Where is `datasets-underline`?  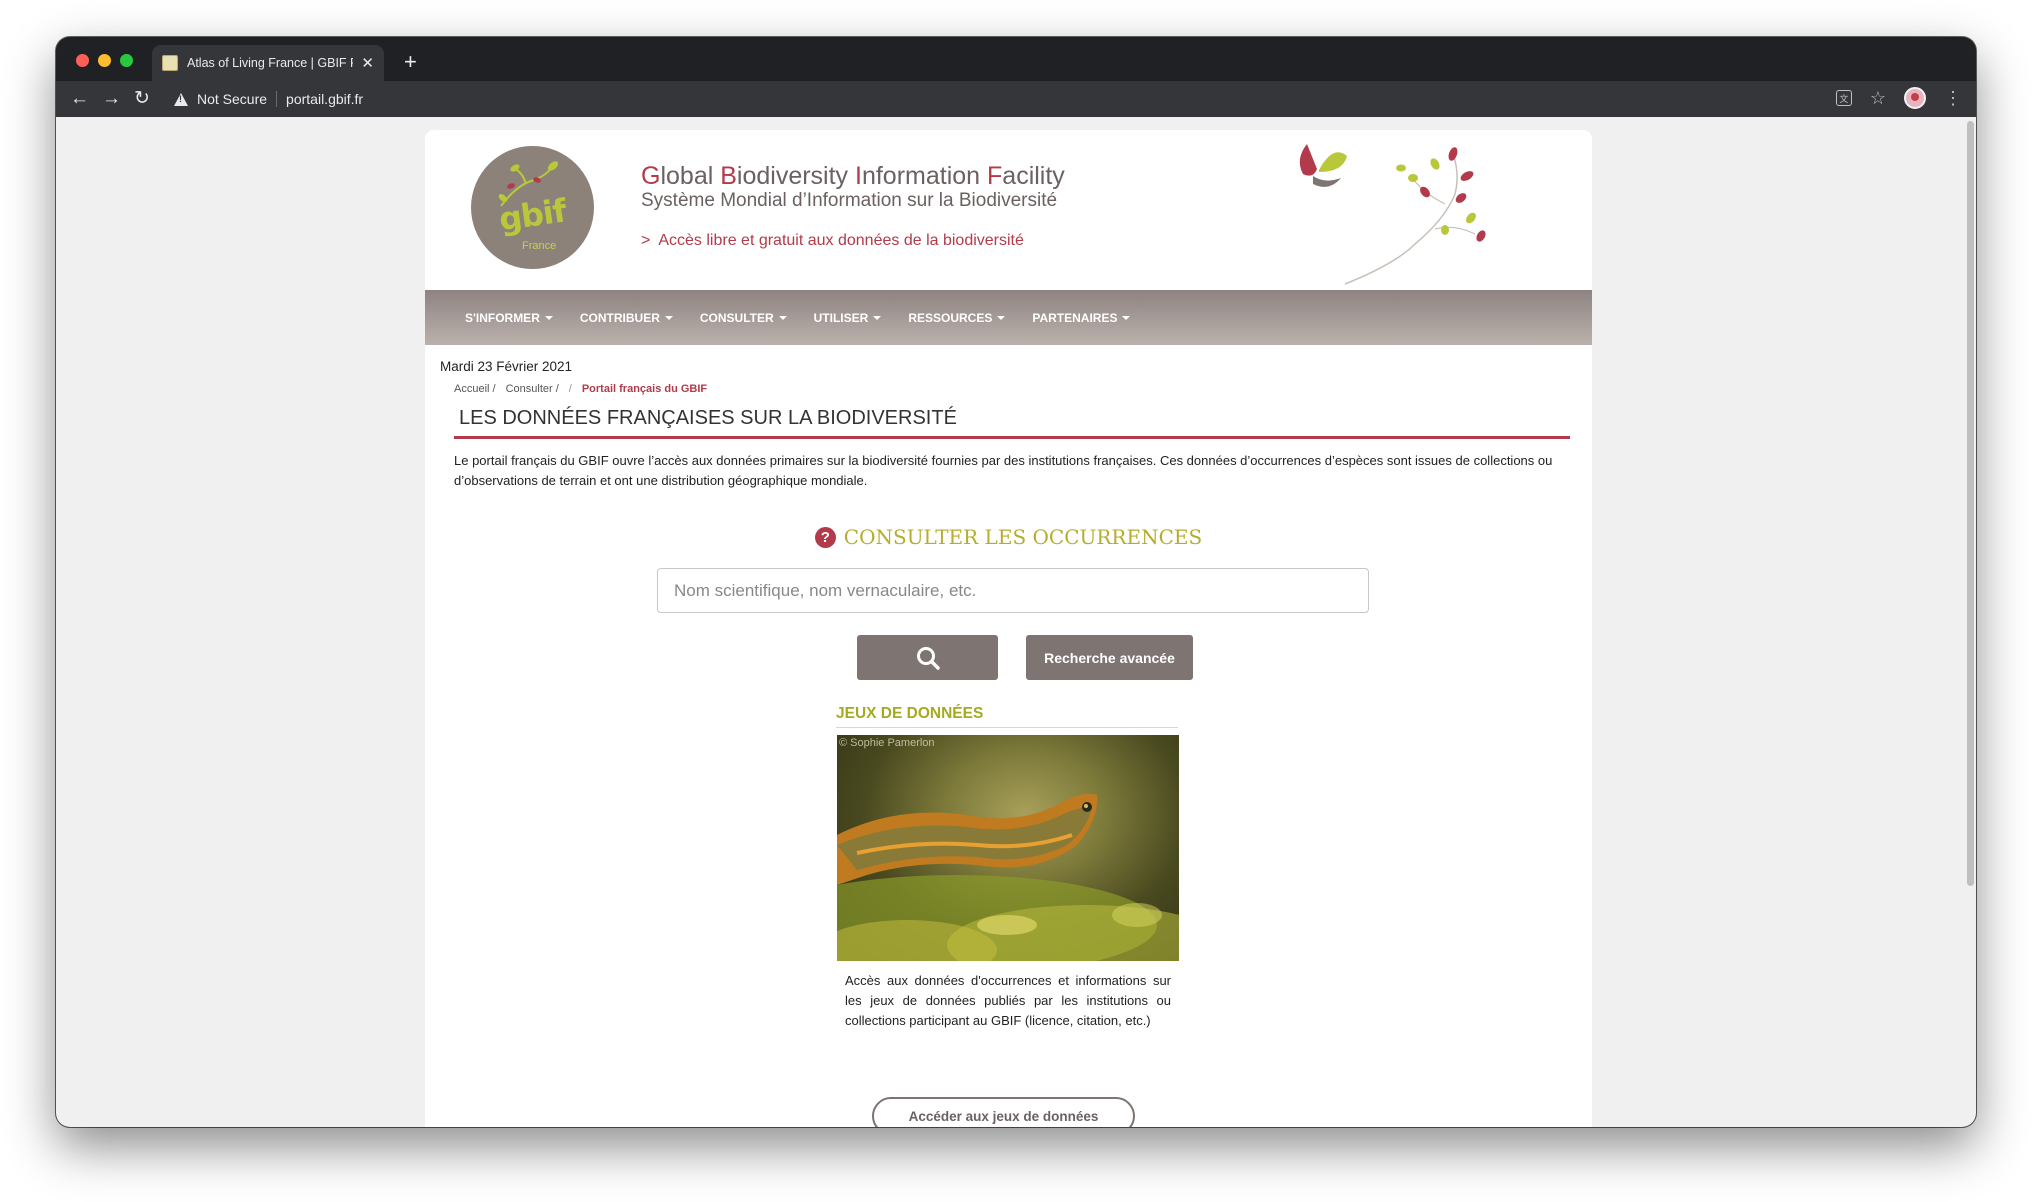 datasets-underline is located at coordinates (1007, 727).